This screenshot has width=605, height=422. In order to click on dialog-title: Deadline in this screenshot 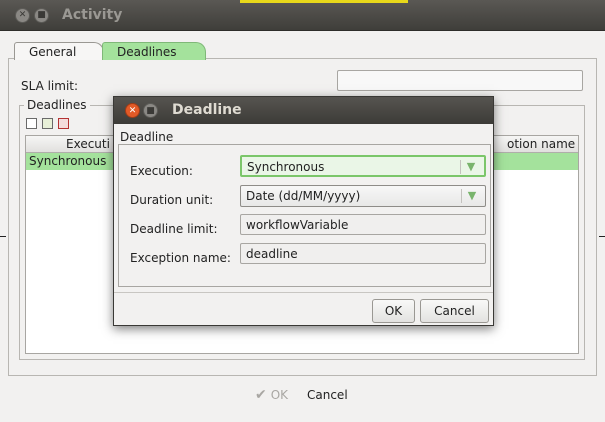, I will do `click(207, 110)`.